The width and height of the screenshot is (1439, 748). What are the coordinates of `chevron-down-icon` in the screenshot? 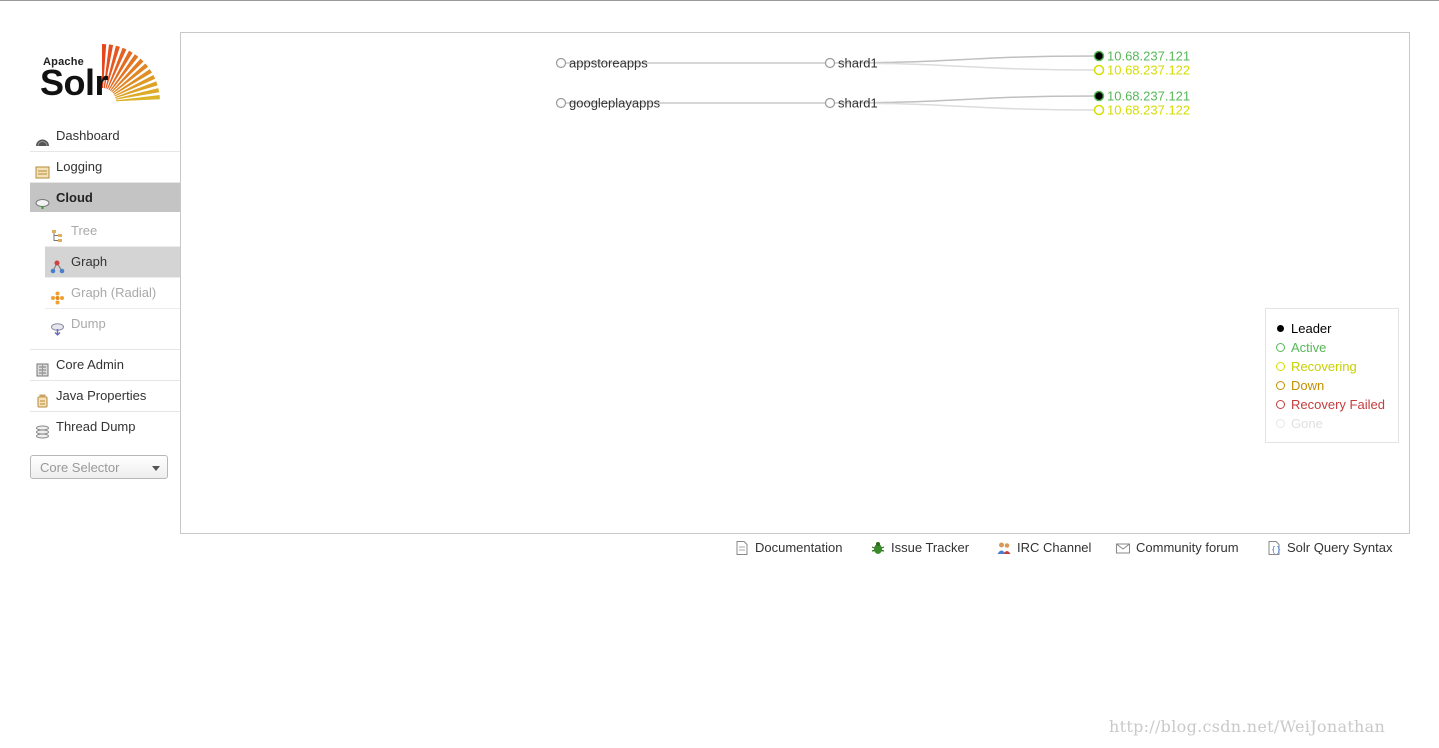 It's located at (156, 468).